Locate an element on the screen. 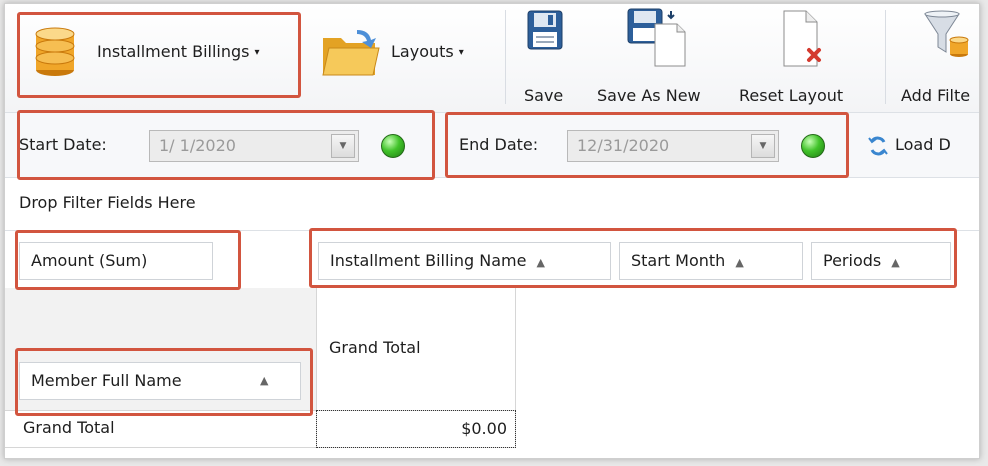 Image resolution: width=988 pixels, height=466 pixels. end-date-dropdown-button: ▼ is located at coordinates (763, 146).